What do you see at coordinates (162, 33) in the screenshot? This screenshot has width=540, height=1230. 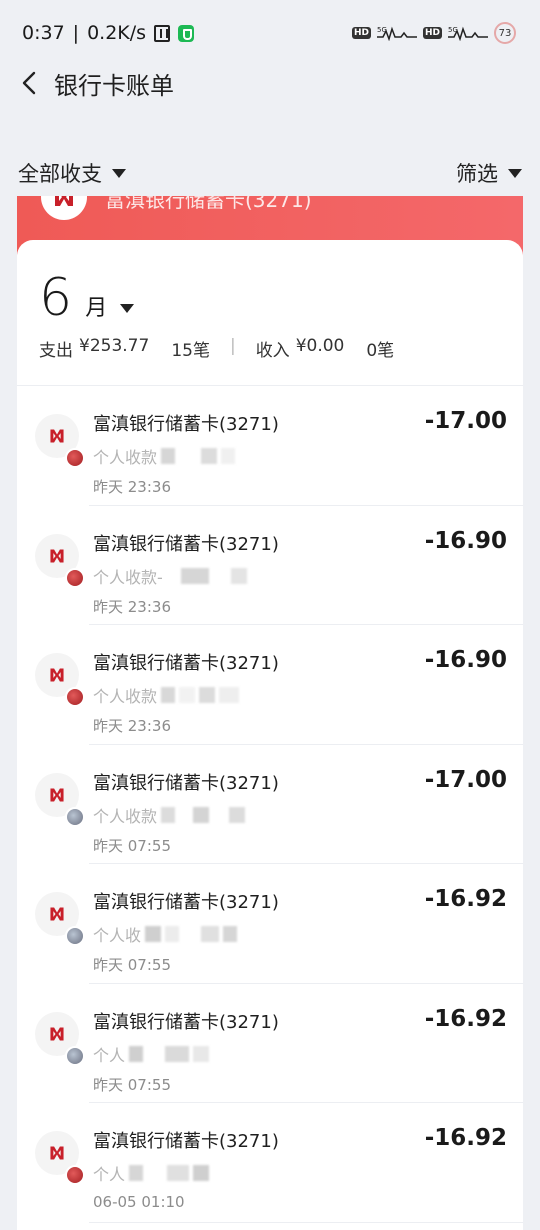 I see `nfc-icon` at bounding box center [162, 33].